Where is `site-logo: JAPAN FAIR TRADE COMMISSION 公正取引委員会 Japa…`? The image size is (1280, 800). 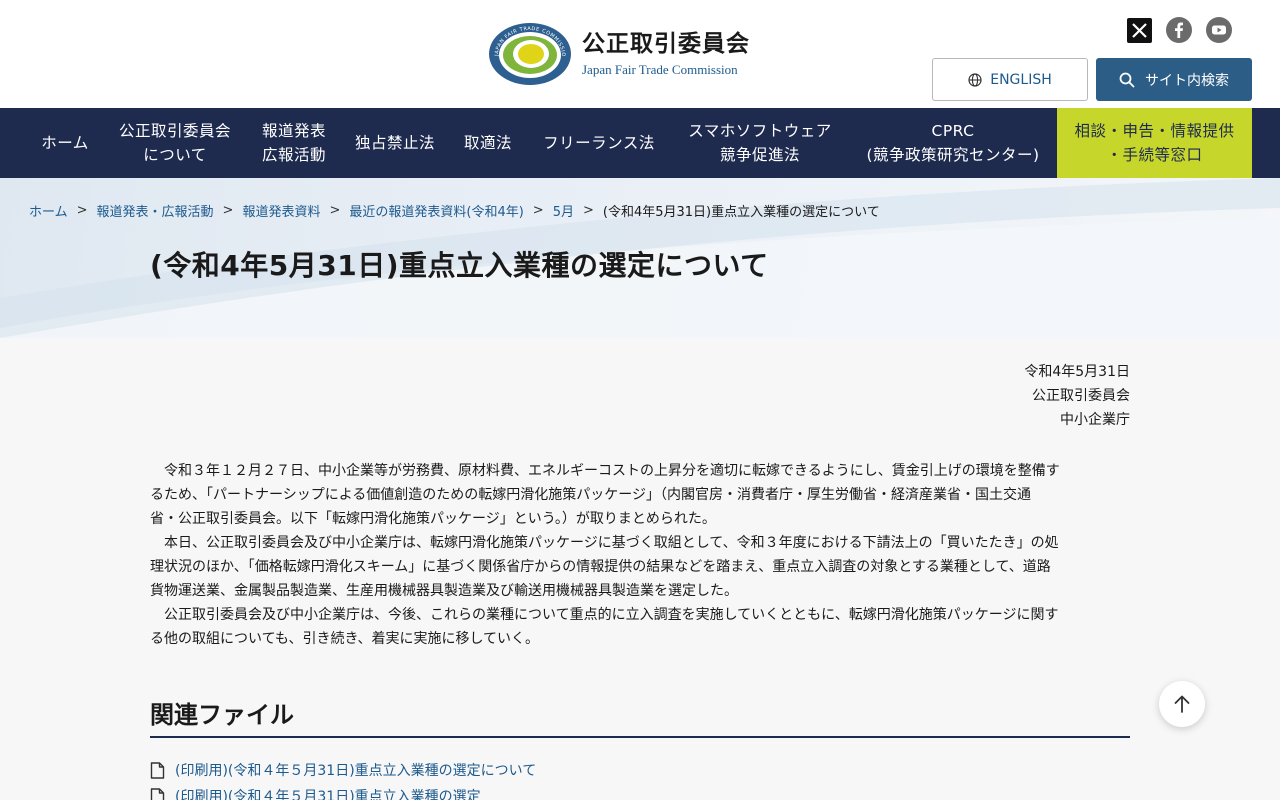 site-logo: JAPAN FAIR TRADE COMMISSION 公正取引委員会 Japa… is located at coordinates (619, 54).